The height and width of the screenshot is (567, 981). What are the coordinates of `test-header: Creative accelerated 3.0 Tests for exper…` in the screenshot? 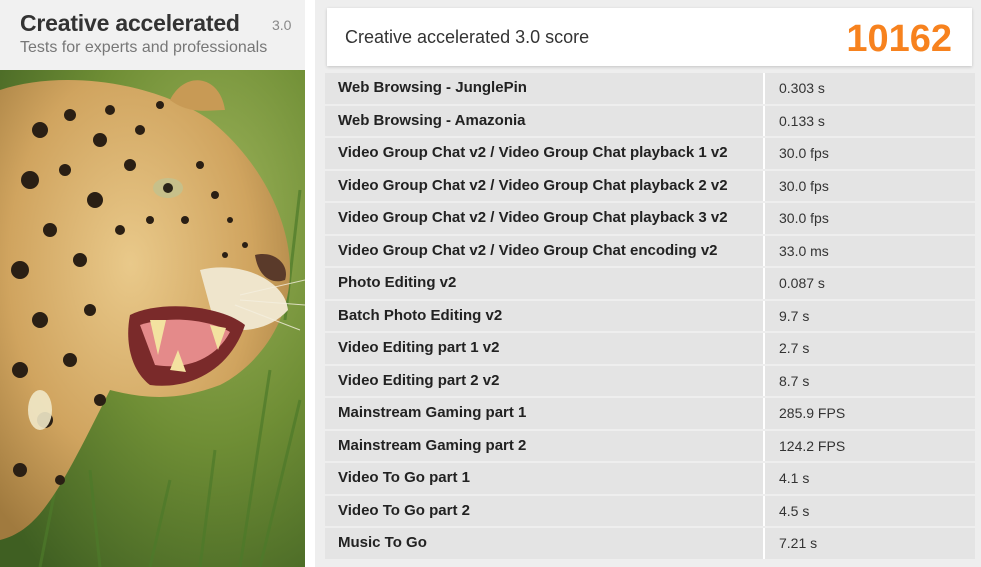 It's located at (152, 35).